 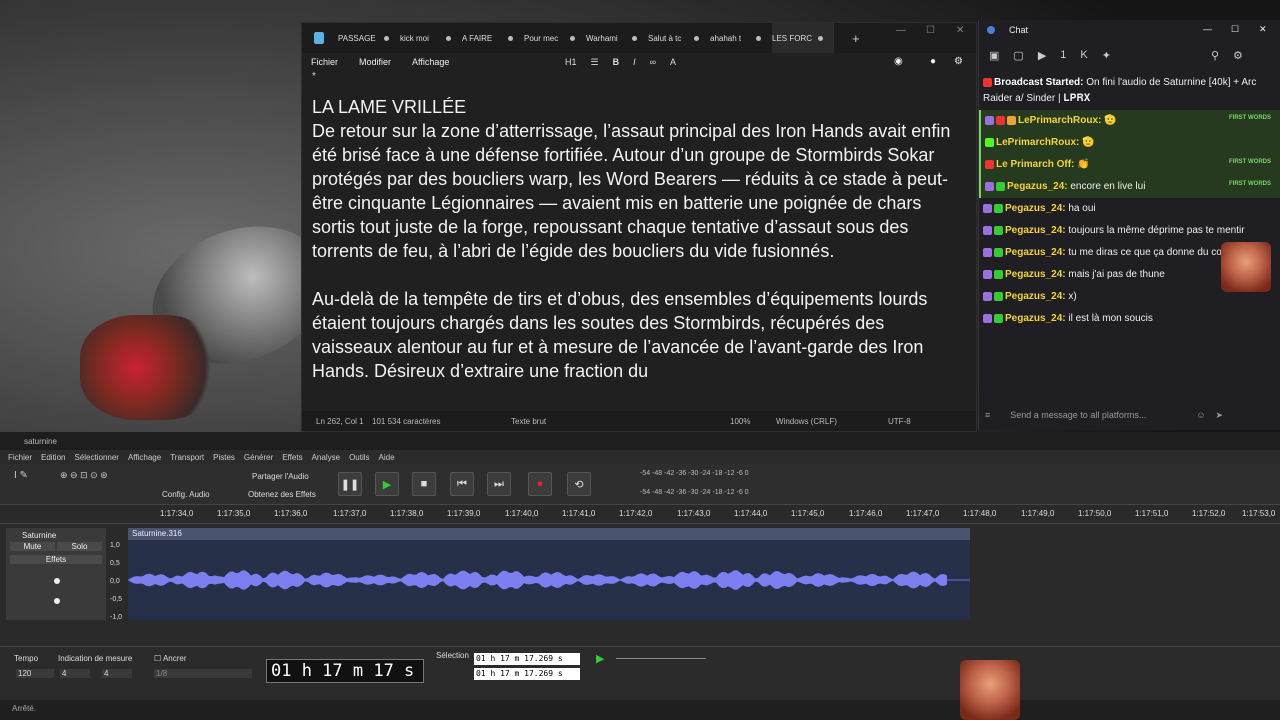 I want to click on tab: A FAIRE, so click(x=493, y=38).